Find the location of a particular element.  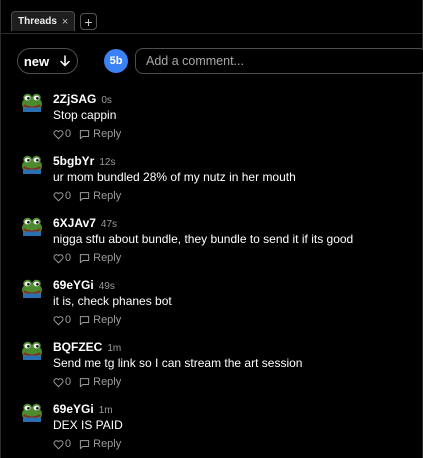

comment-username: BQFZEC is located at coordinates (77, 347).